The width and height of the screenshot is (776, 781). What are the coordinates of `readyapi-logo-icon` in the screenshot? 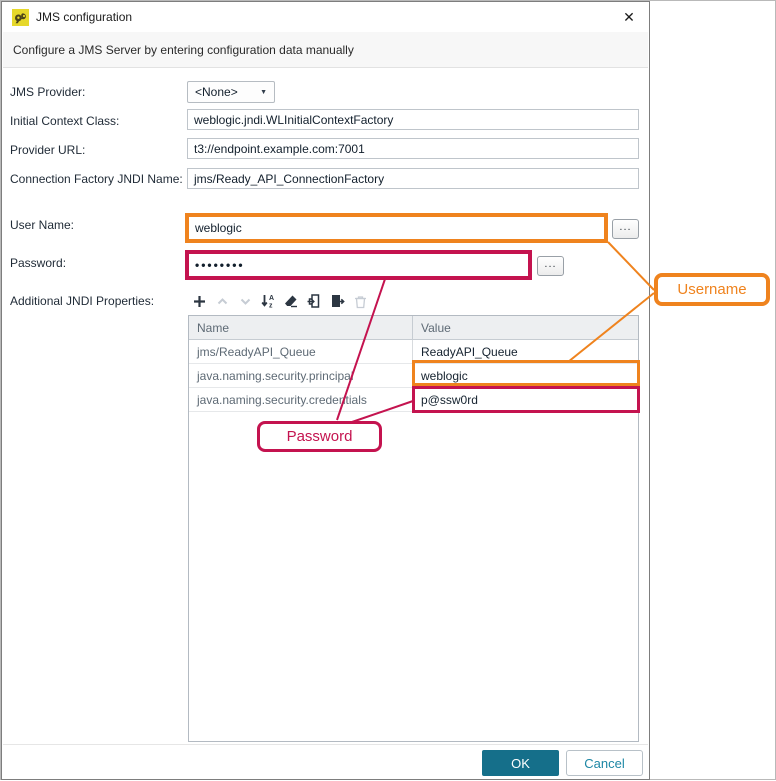 It's located at (20, 17).